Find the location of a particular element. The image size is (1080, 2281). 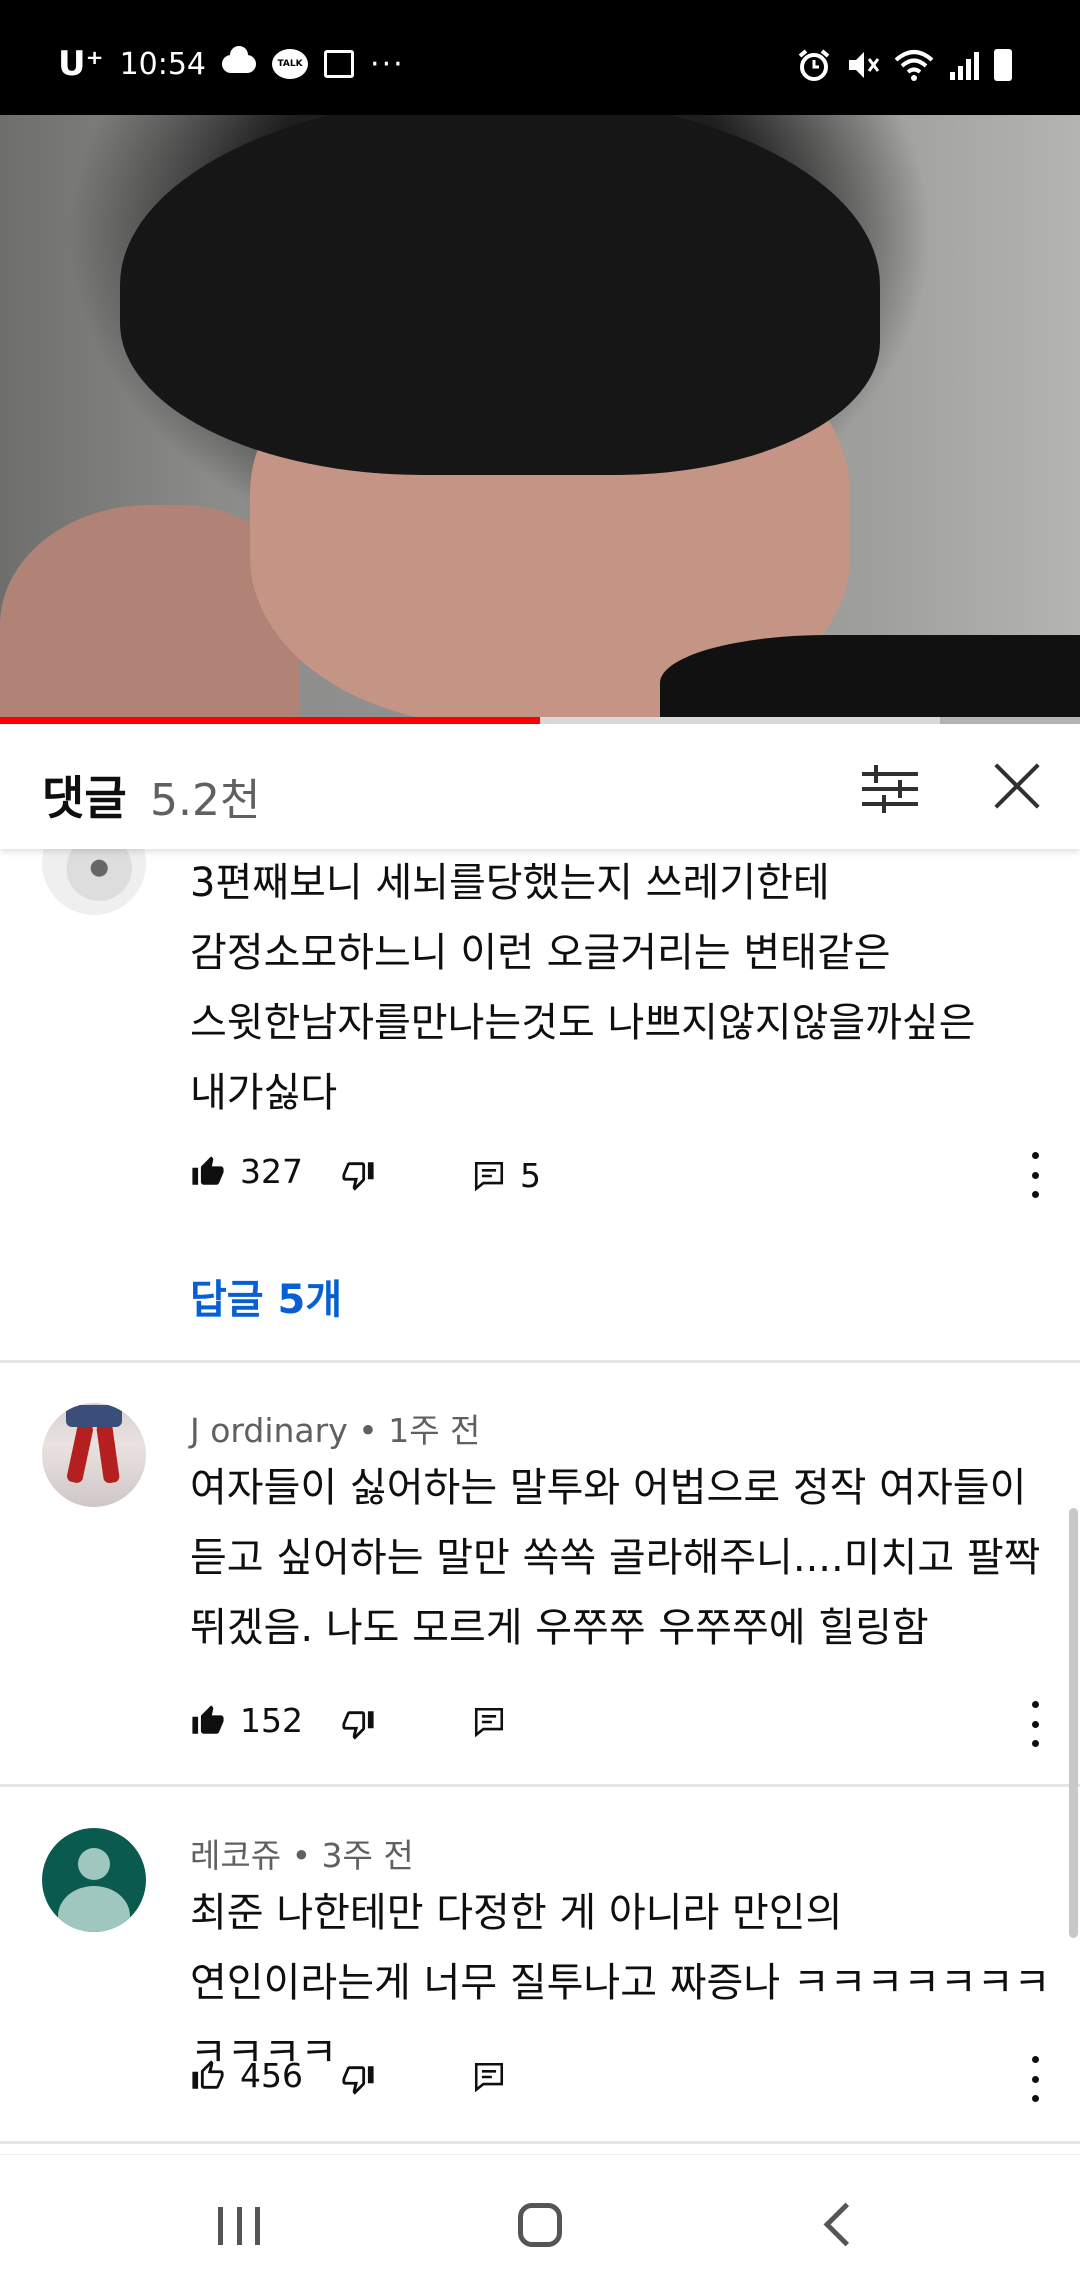

like-button: 456 is located at coordinates (246, 2075).